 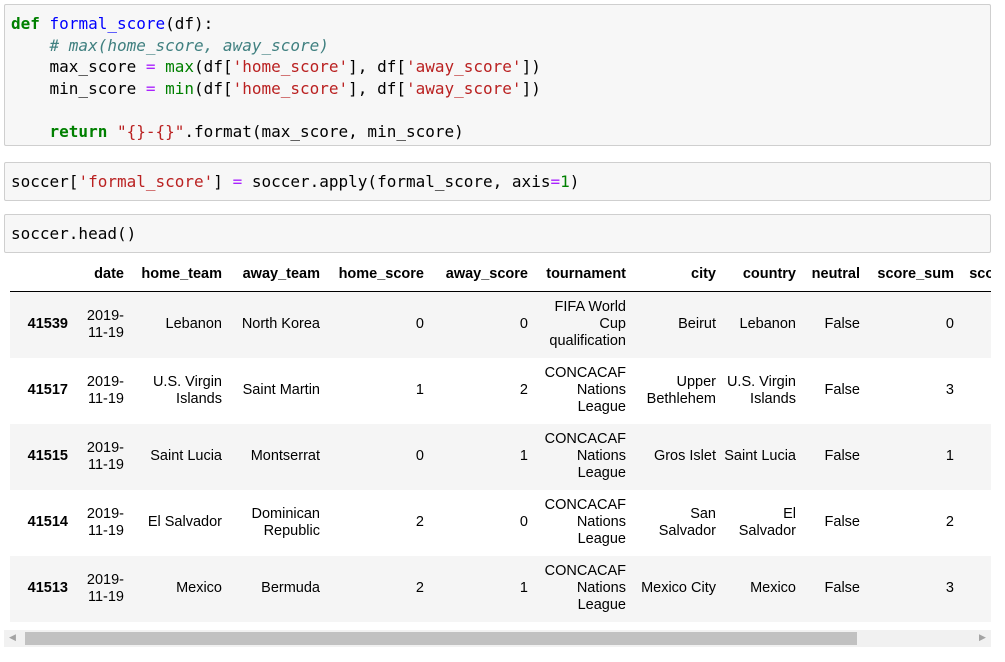 I want to click on row-index: 41515, so click(x=47, y=456).